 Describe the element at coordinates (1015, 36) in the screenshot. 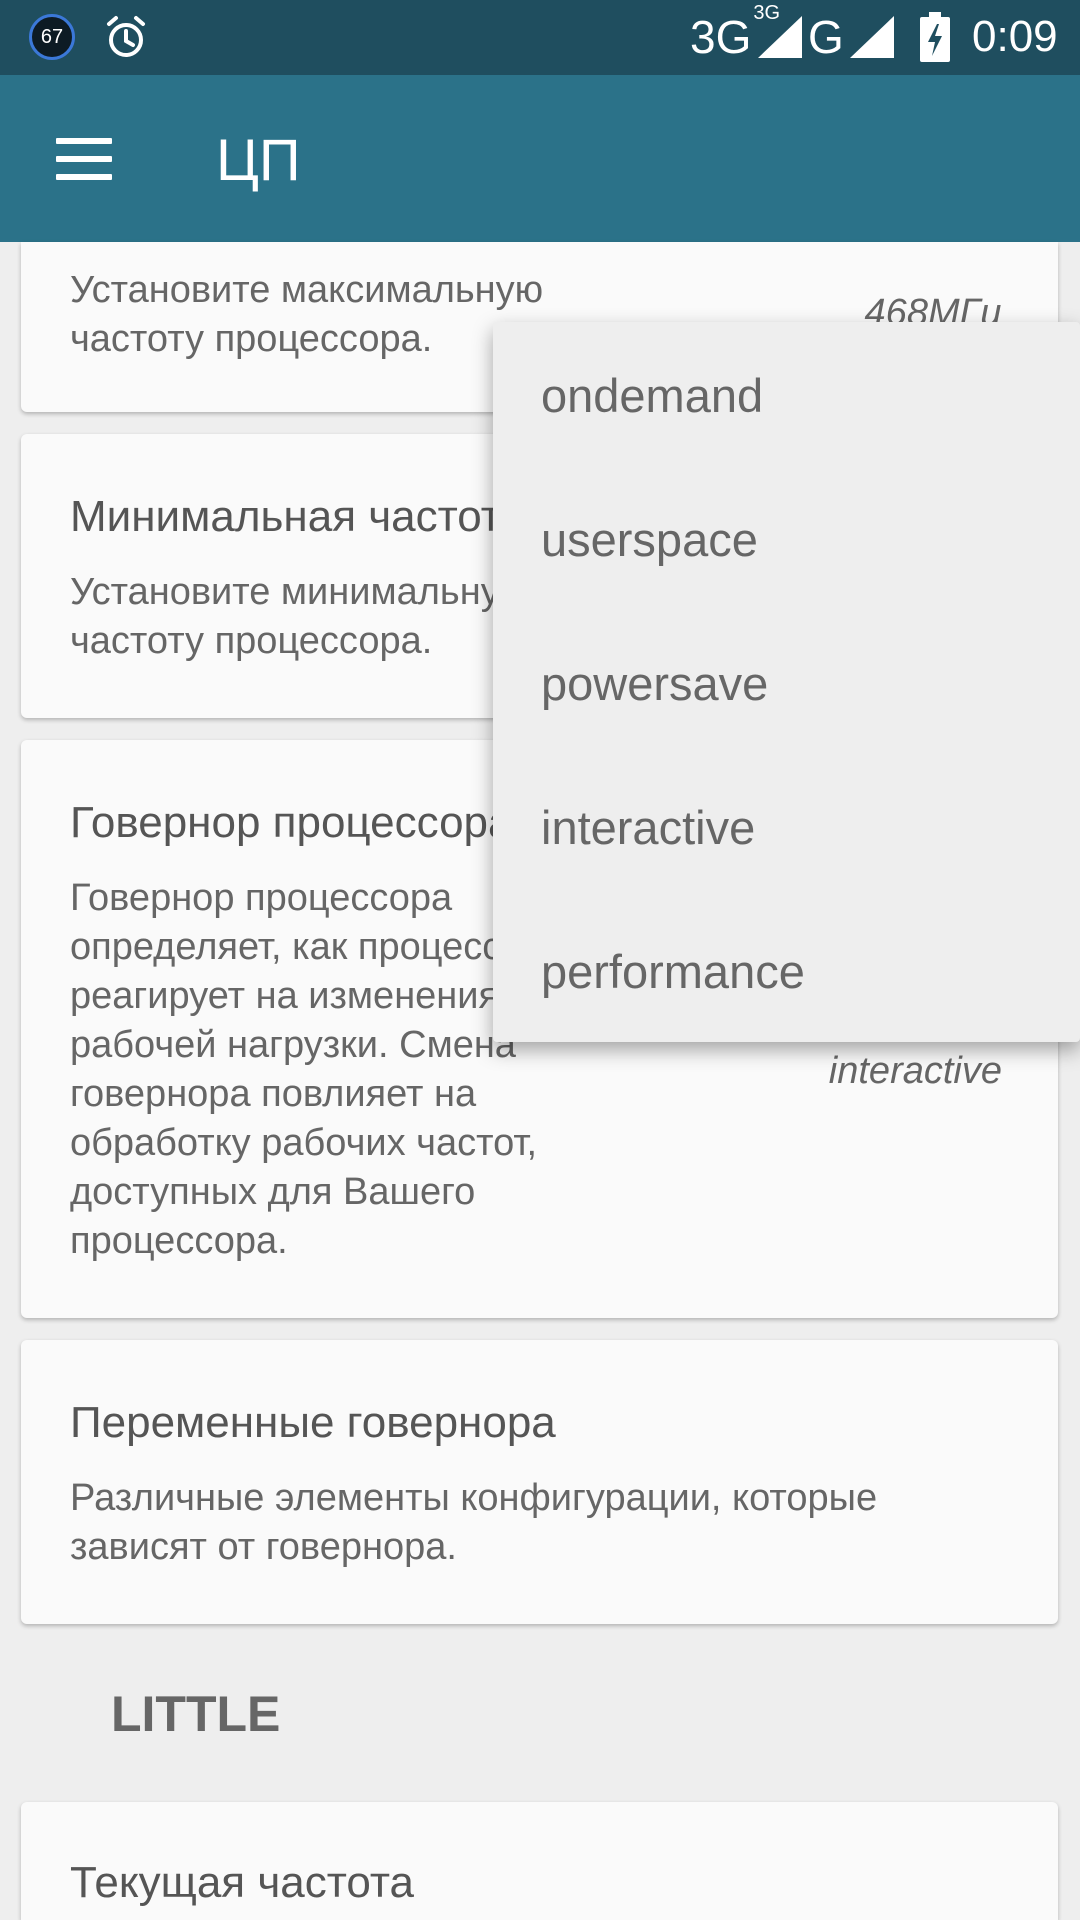

I see `clock-time: 0:09` at that location.